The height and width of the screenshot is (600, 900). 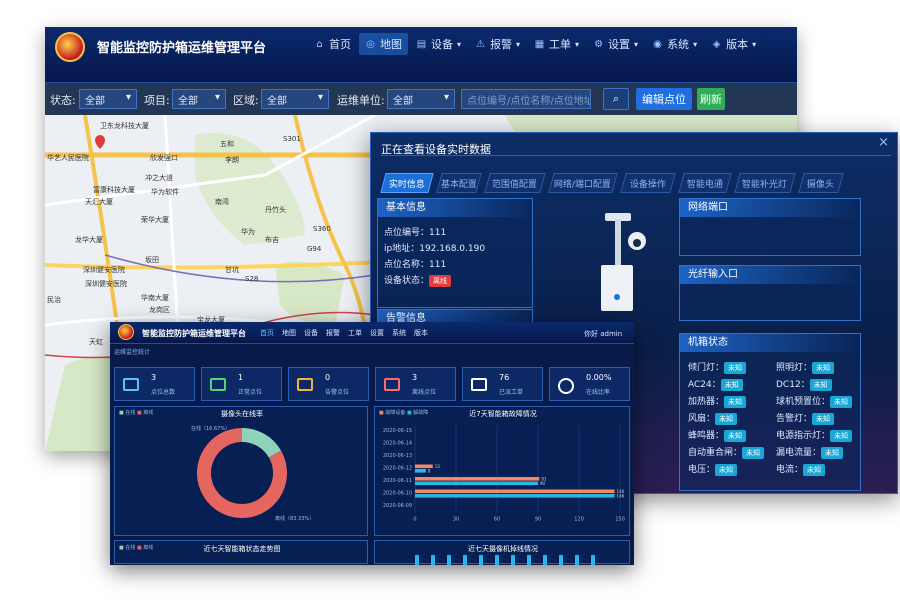 I want to click on dash-nav-home: 首页, so click(x=267, y=333).